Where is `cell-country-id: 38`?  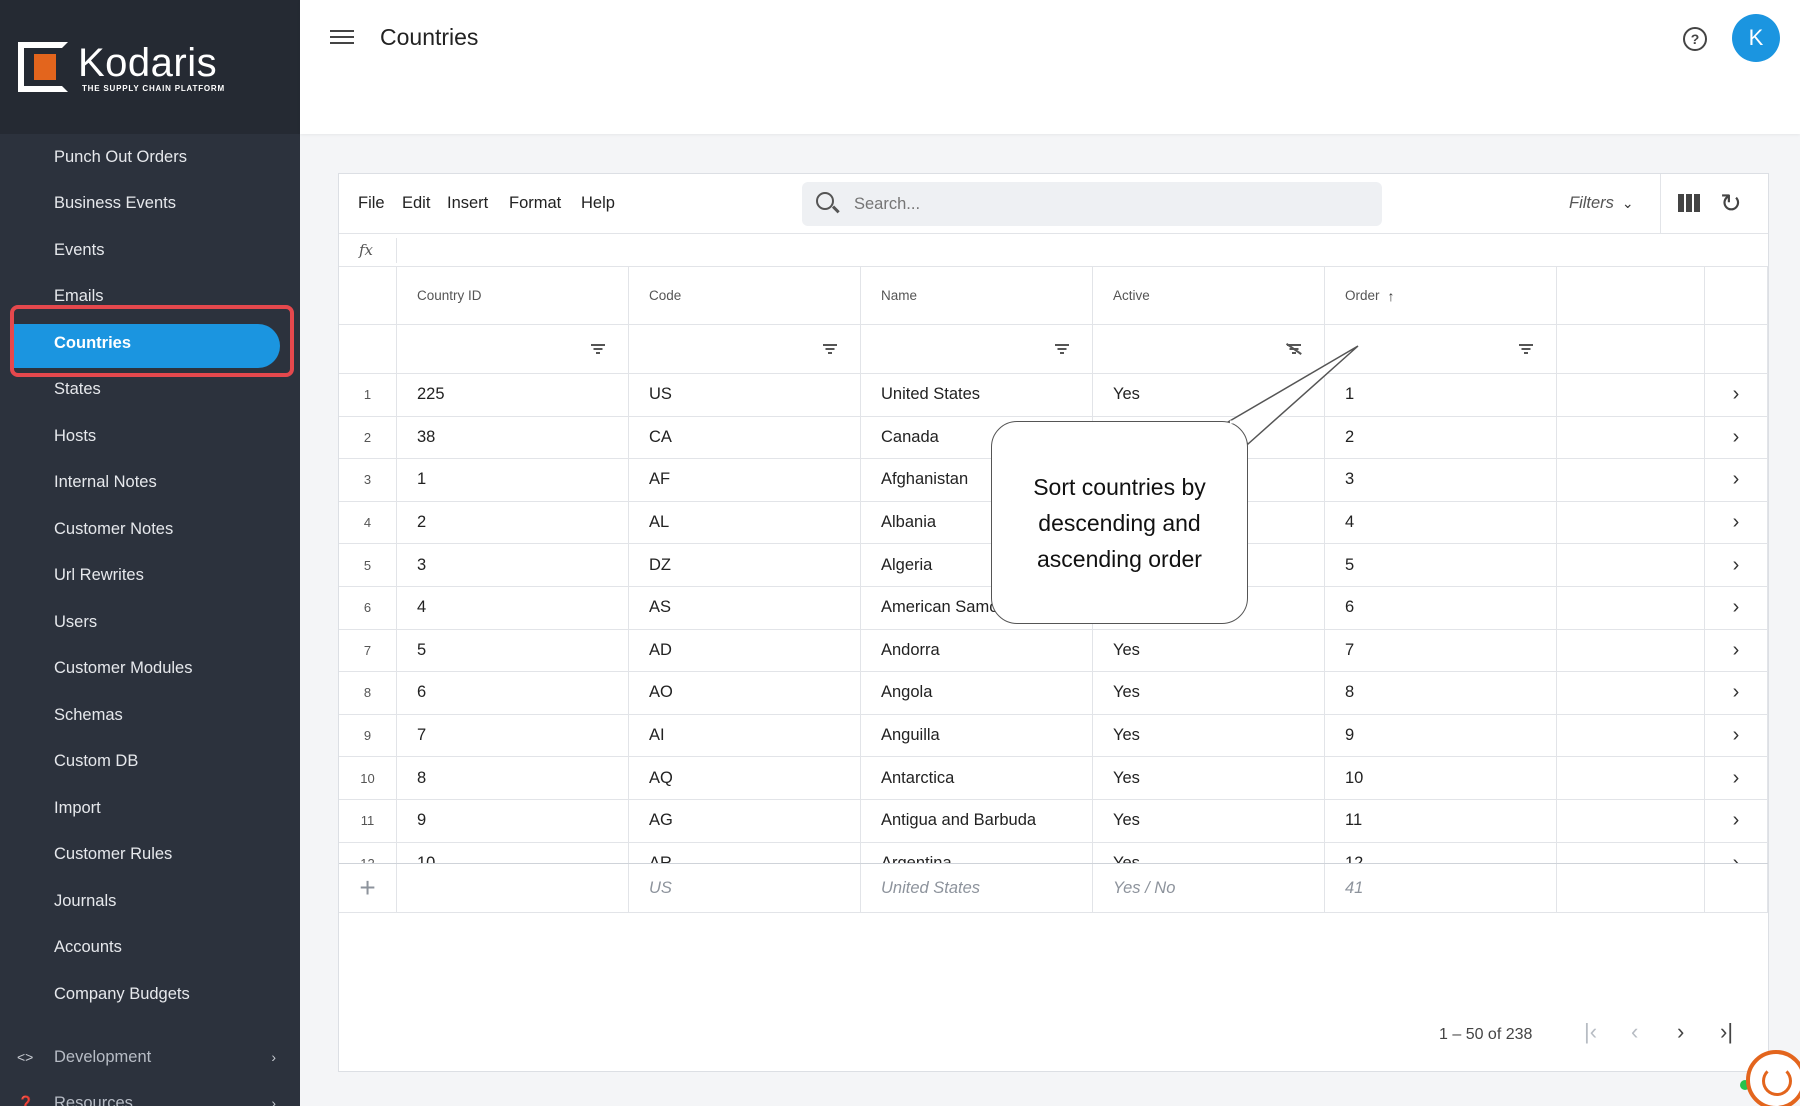 cell-country-id: 38 is located at coordinates (513, 437).